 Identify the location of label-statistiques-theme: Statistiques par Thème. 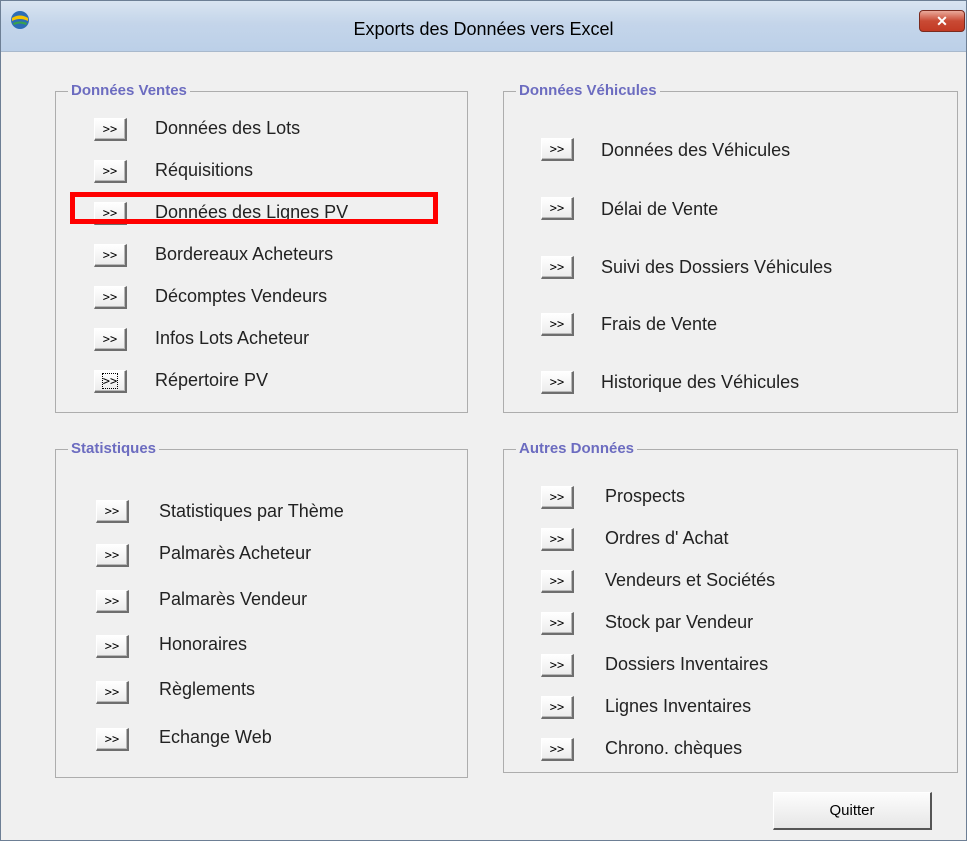
(251, 511).